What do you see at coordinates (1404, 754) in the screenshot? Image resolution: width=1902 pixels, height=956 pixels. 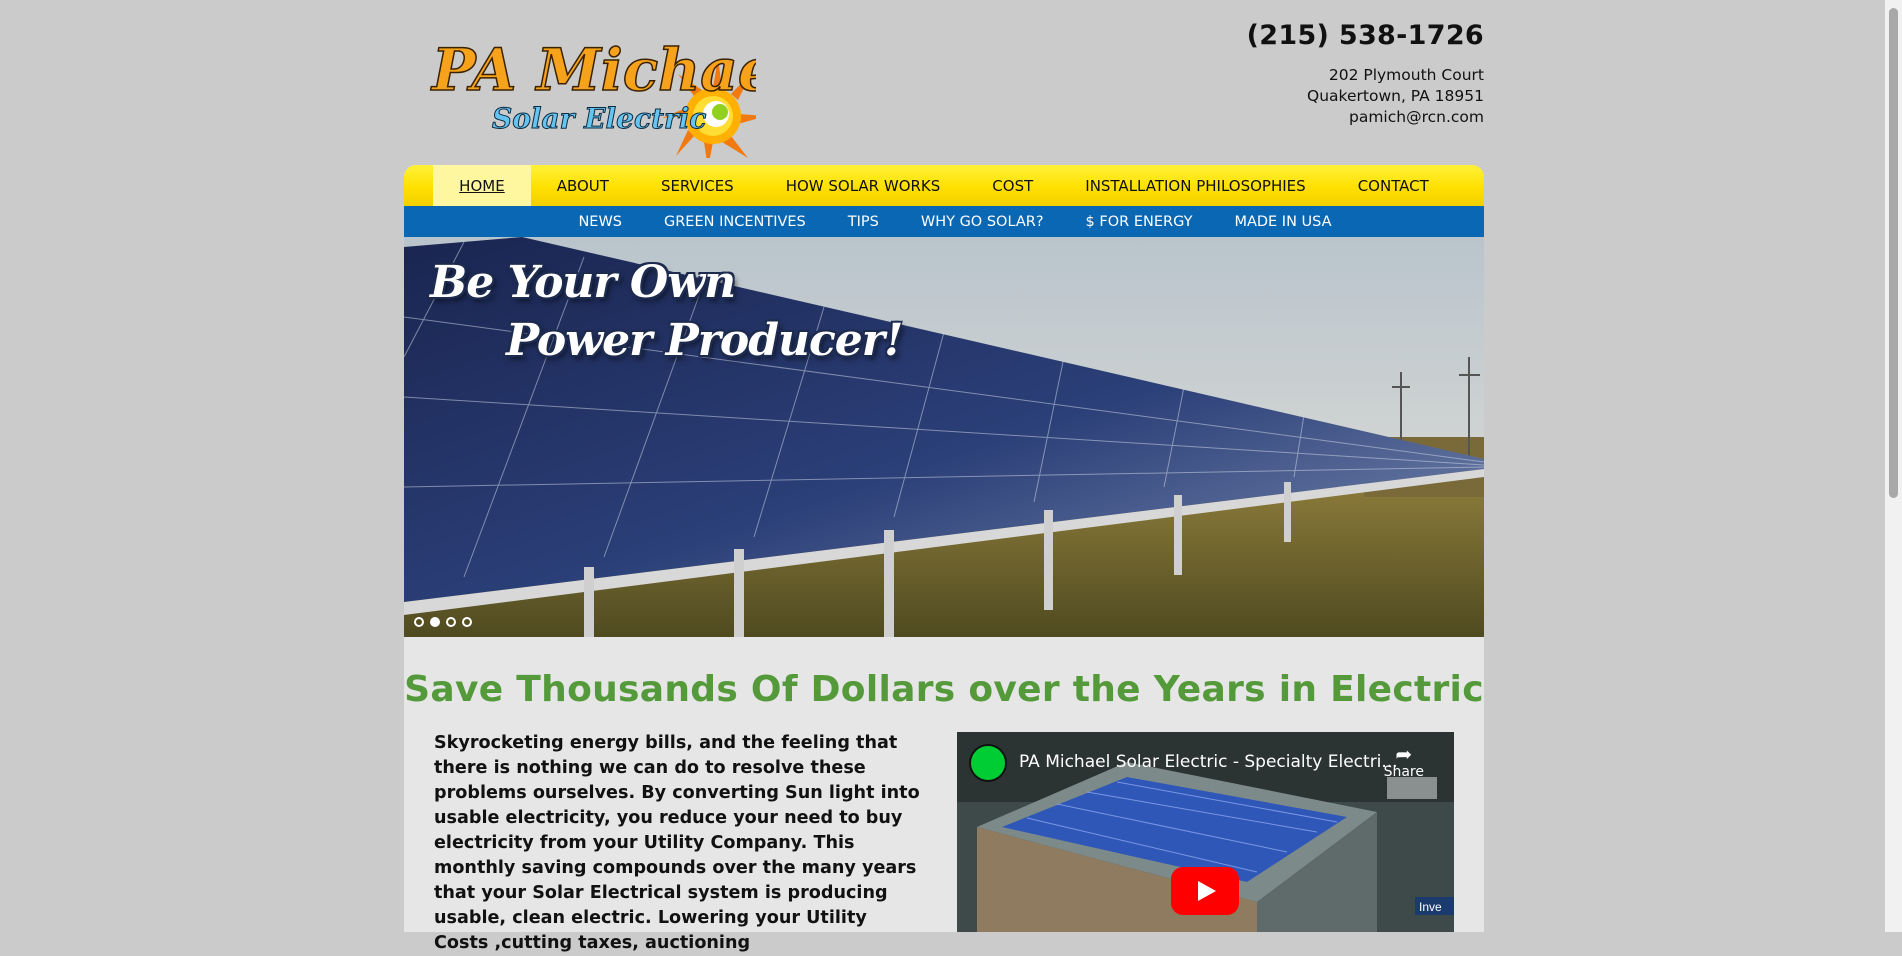 I see `share-icon: ➦` at bounding box center [1404, 754].